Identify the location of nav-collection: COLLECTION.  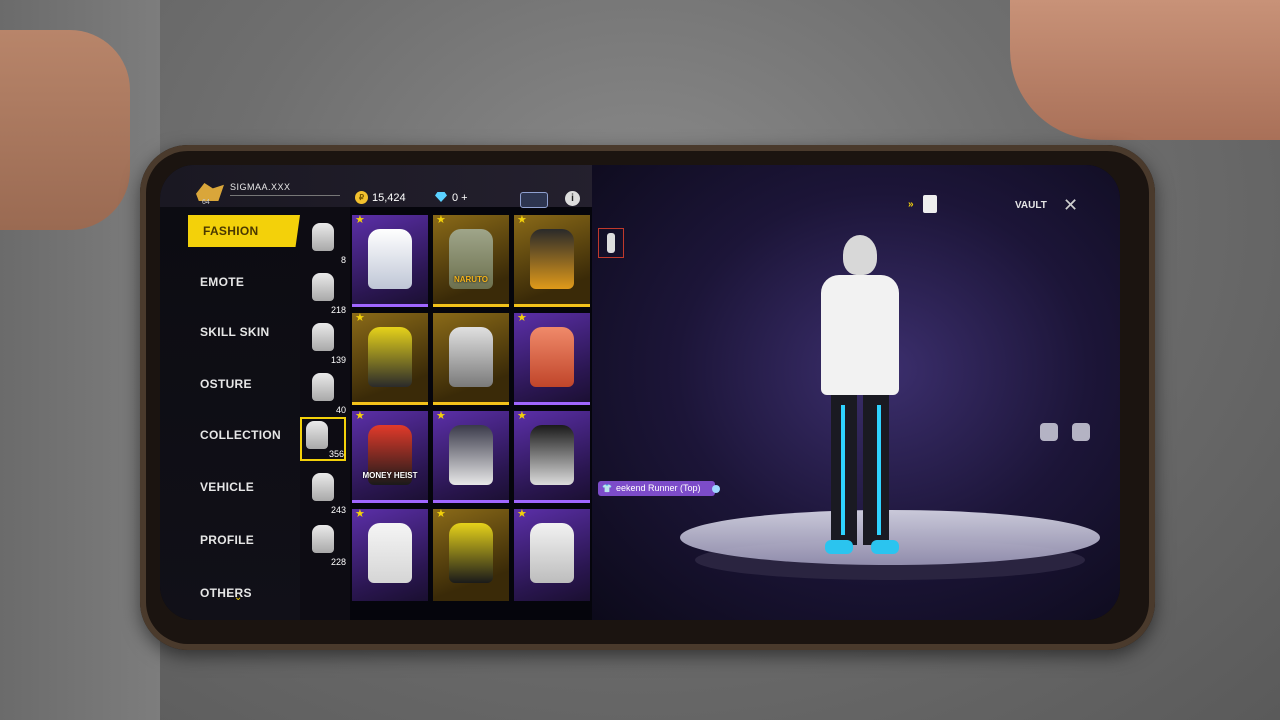
(240, 435).